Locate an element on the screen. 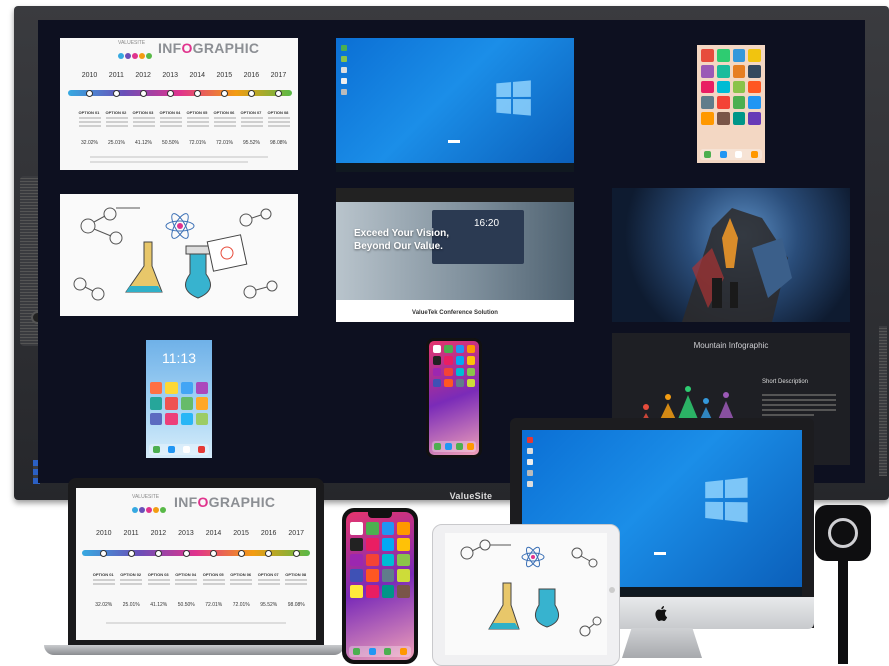 The height and width of the screenshot is (666, 889). mountain-title: Mountain Infographic is located at coordinates (731, 345).